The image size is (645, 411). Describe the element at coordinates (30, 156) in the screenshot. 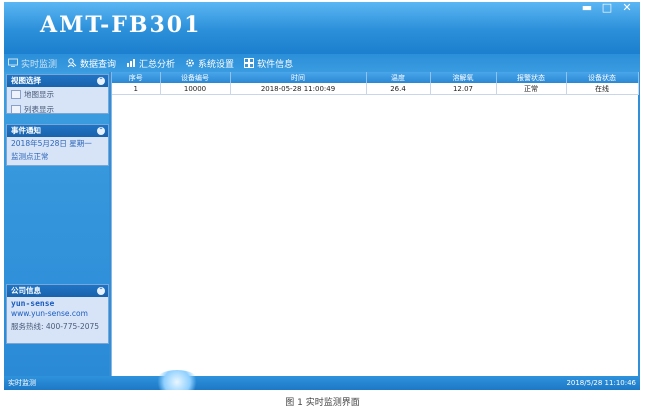

I see `event-status: 监测点正常` at that location.